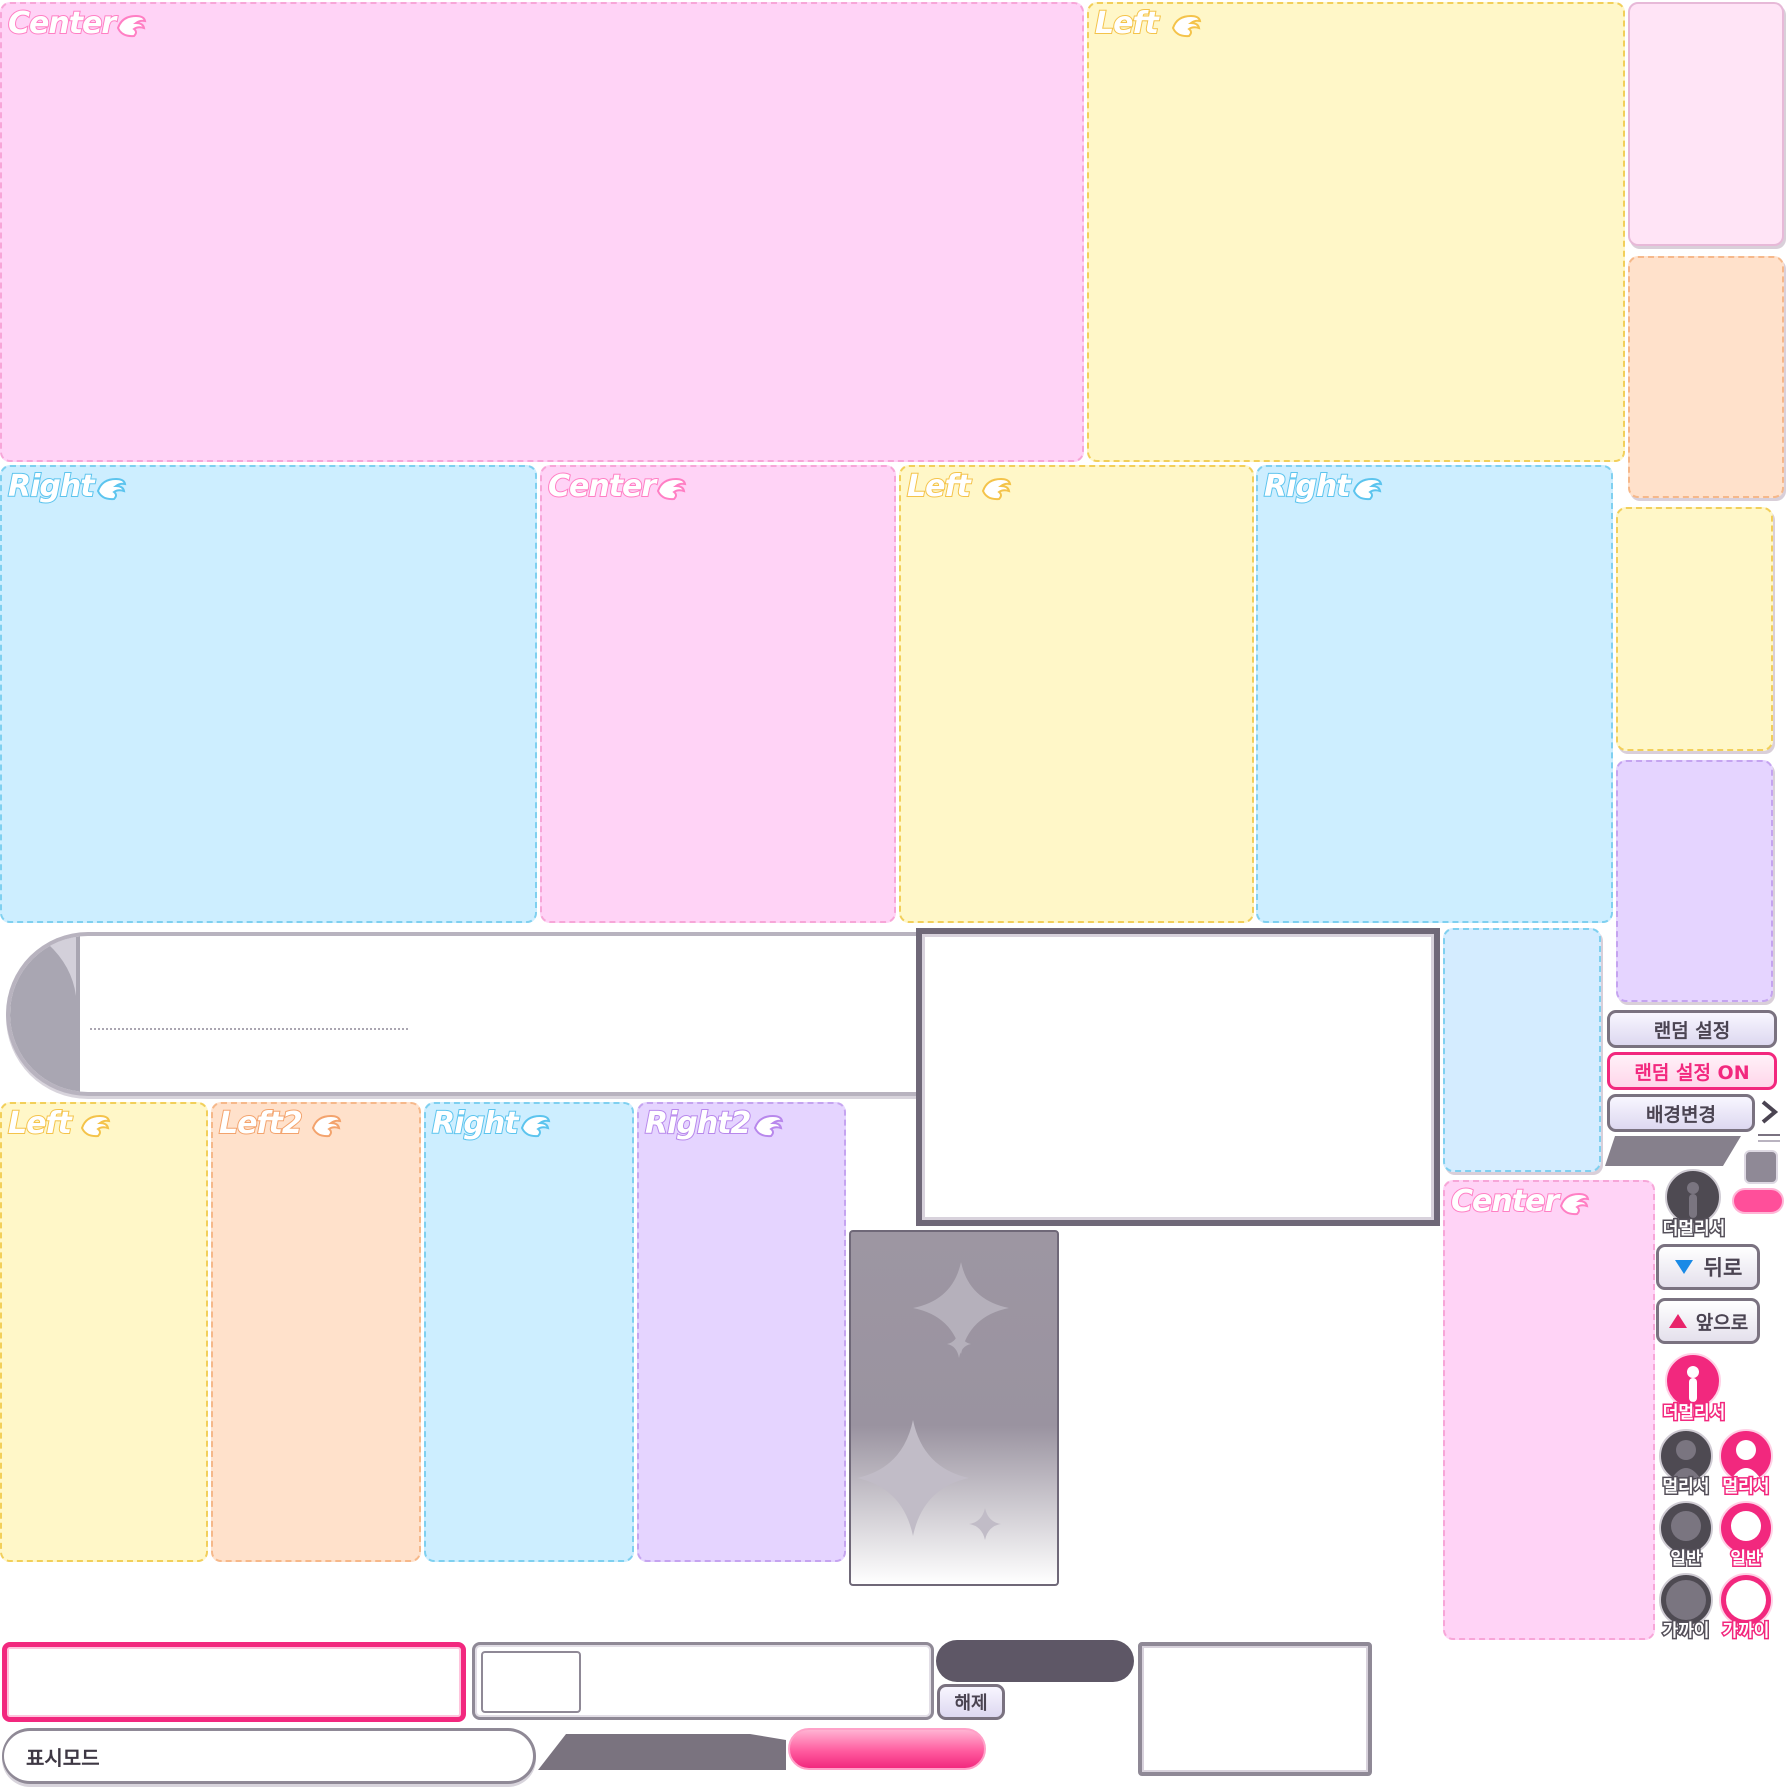  I want to click on chevron-right-icon, so click(1770, 1112).